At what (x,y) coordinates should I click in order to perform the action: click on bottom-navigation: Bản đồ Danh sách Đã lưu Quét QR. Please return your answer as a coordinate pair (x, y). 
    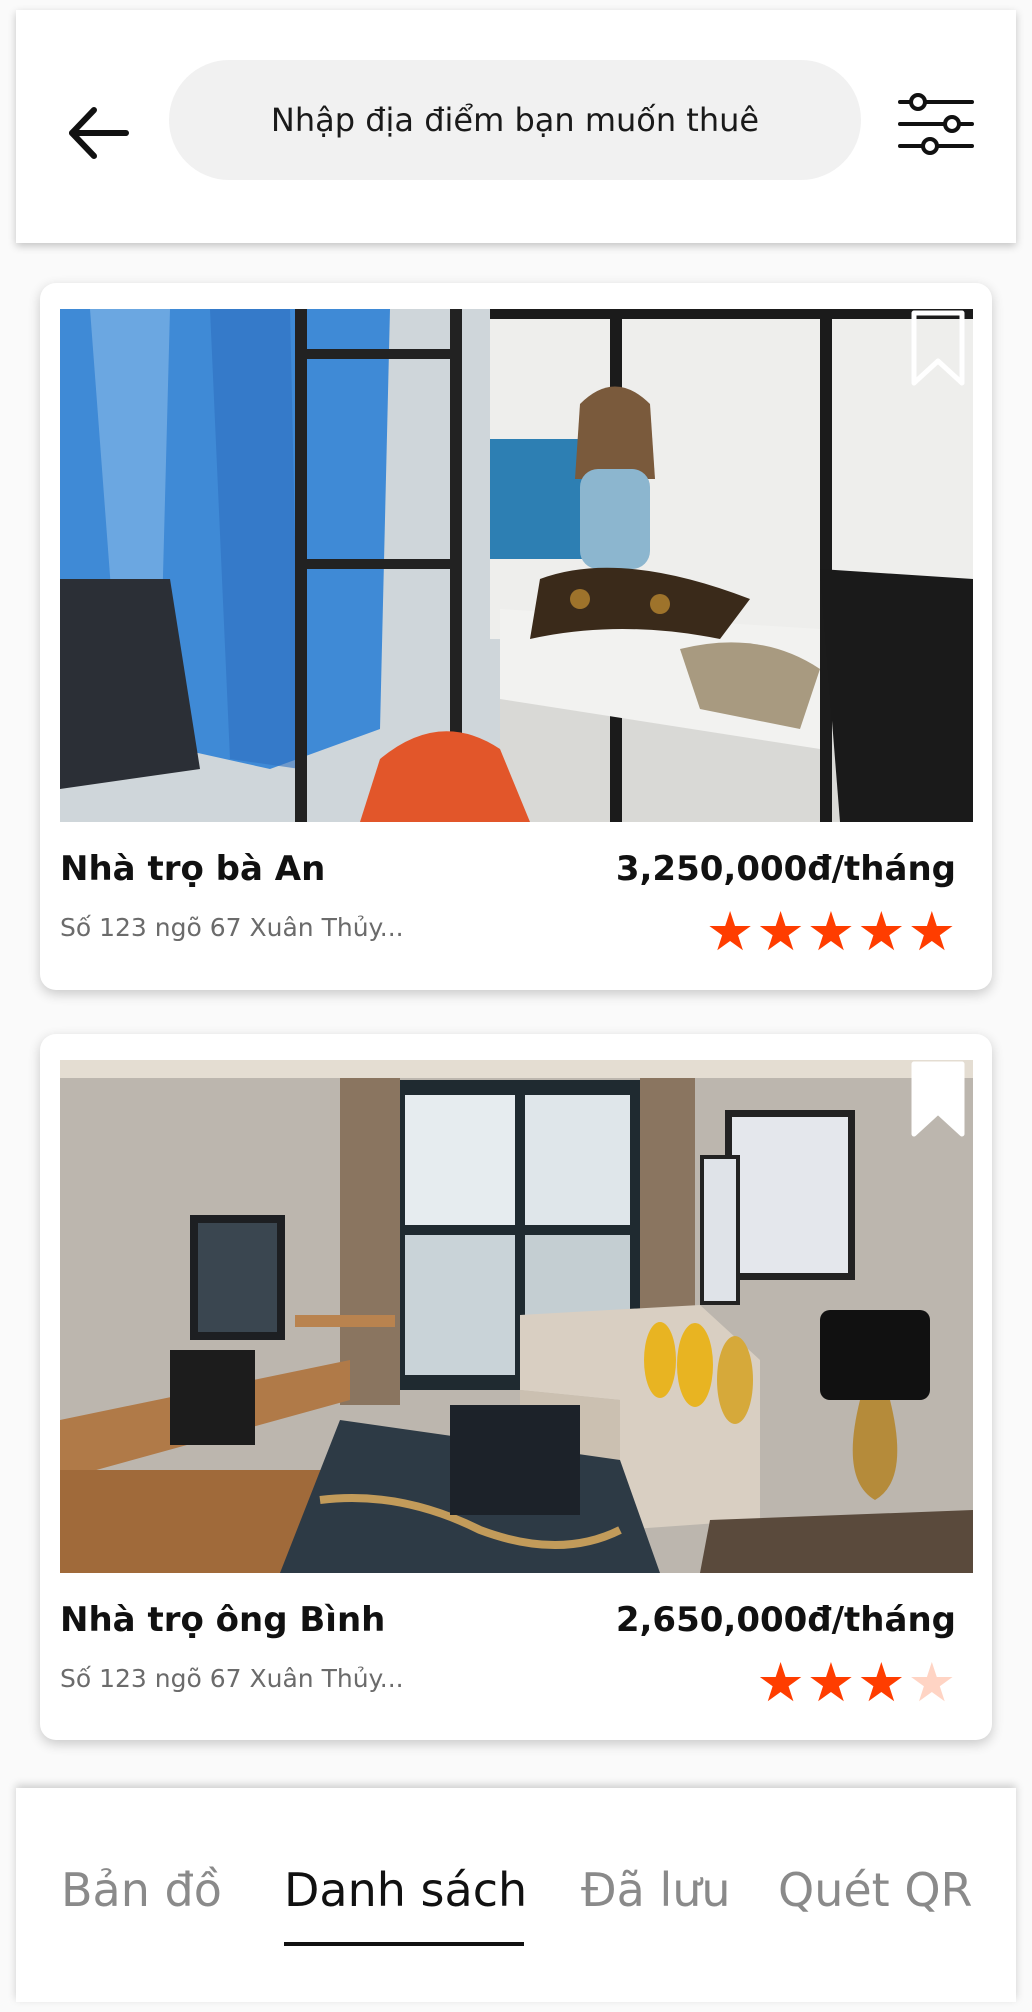
    Looking at the image, I should click on (516, 1895).